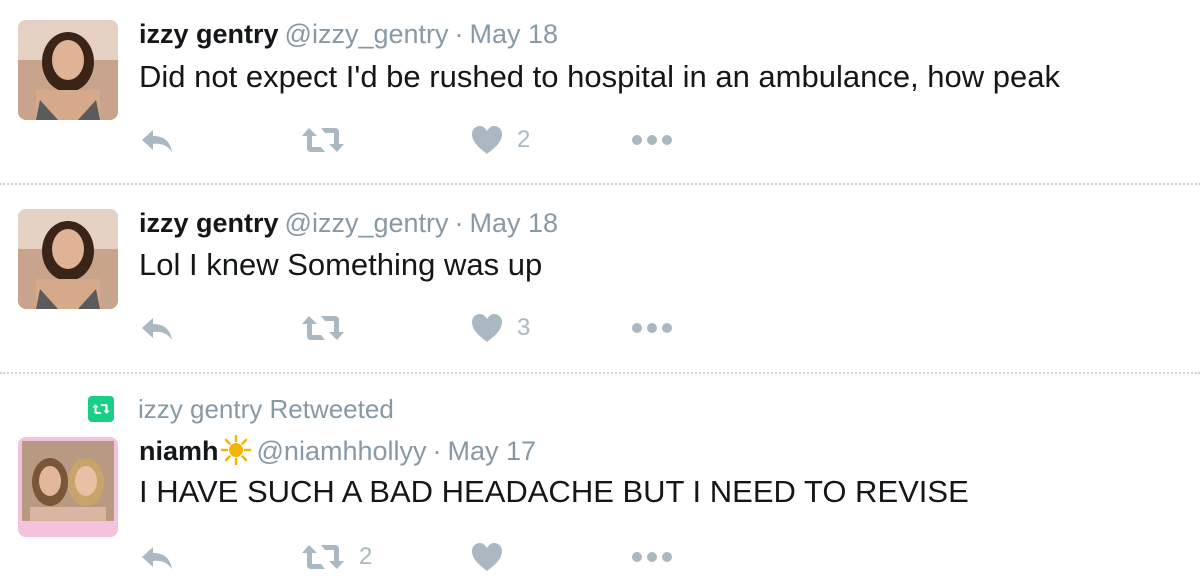 Image resolution: width=1200 pixels, height=584 pixels. Describe the element at coordinates (419, 328) in the screenshot. I see `tweet-actions: 3` at that location.